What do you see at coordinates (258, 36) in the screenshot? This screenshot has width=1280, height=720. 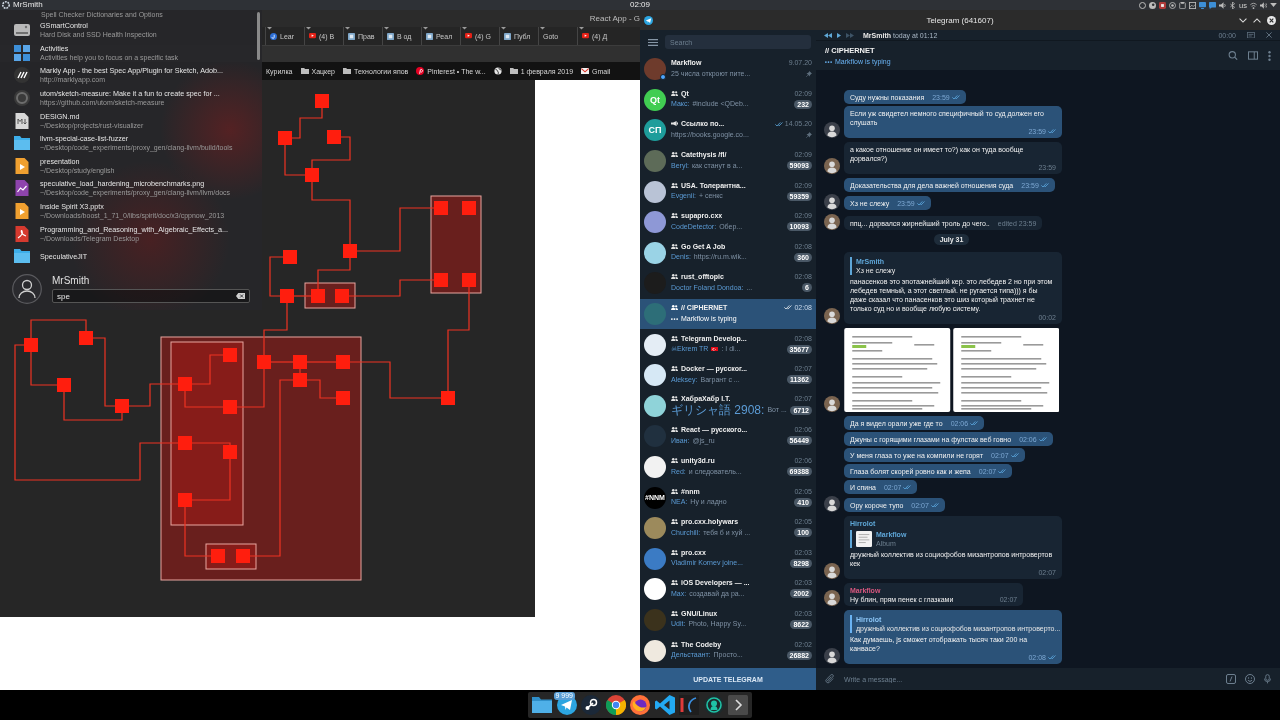 I see `scrollbar` at bounding box center [258, 36].